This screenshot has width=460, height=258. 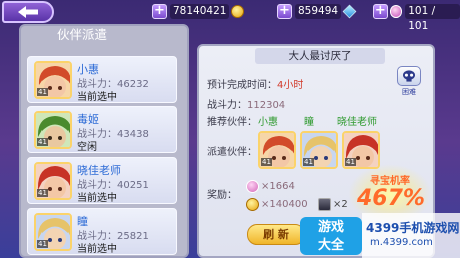 What do you see at coordinates (284, 11) in the screenshot?
I see `add-diamond-button: +` at bounding box center [284, 11].